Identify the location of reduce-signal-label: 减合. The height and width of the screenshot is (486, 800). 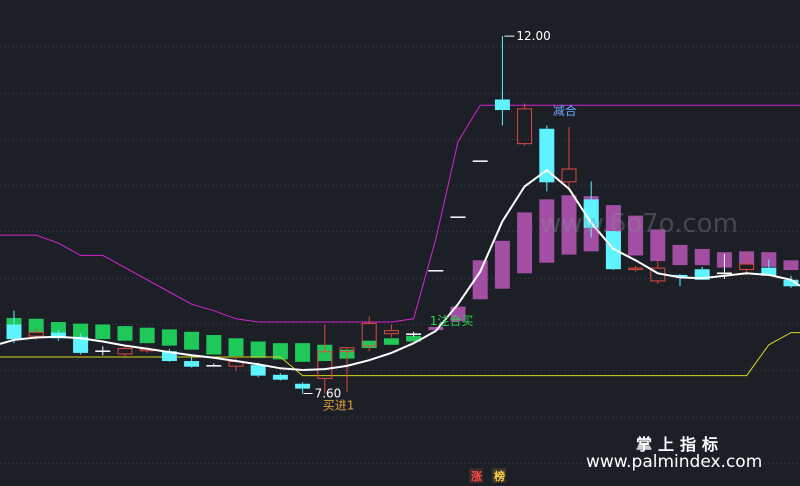
(565, 110).